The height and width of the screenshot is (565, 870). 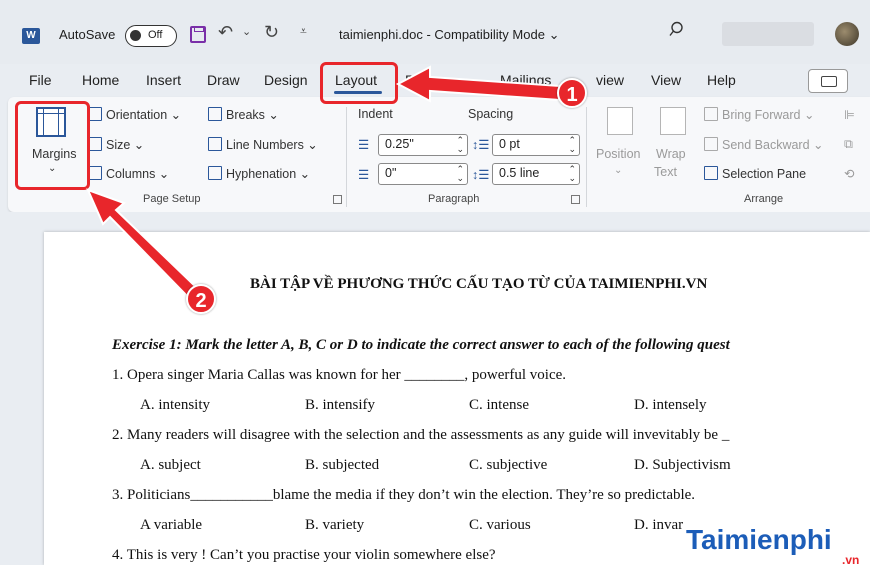 What do you see at coordinates (666, 80) in the screenshot?
I see `tab-view: View` at bounding box center [666, 80].